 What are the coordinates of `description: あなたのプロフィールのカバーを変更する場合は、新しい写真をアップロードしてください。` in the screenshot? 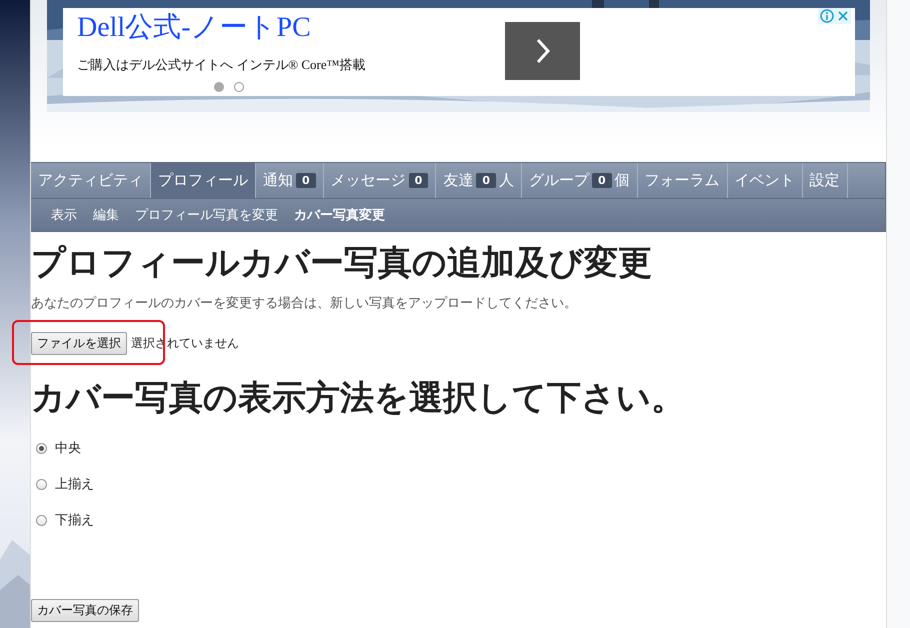 It's located at (304, 303).